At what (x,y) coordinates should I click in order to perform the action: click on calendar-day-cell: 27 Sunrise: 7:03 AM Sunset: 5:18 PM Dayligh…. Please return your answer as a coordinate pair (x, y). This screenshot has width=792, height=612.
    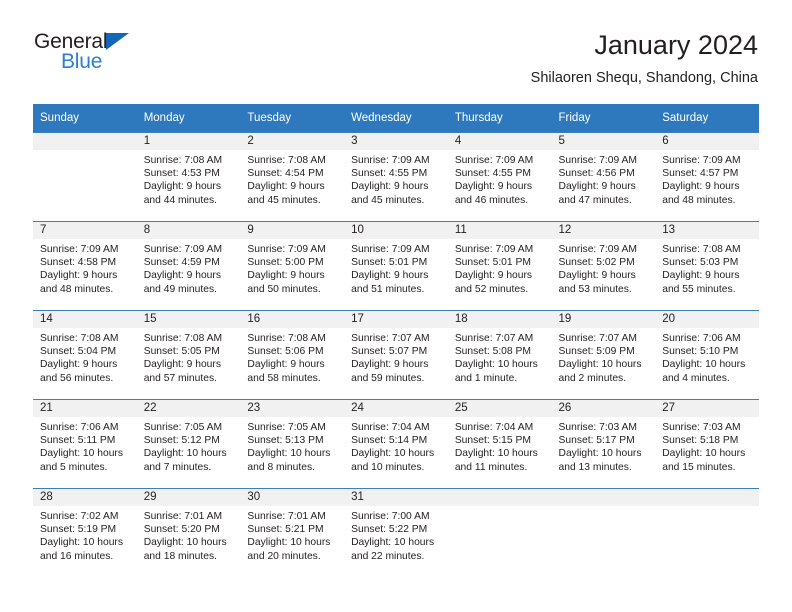
    Looking at the image, I should click on (707, 443).